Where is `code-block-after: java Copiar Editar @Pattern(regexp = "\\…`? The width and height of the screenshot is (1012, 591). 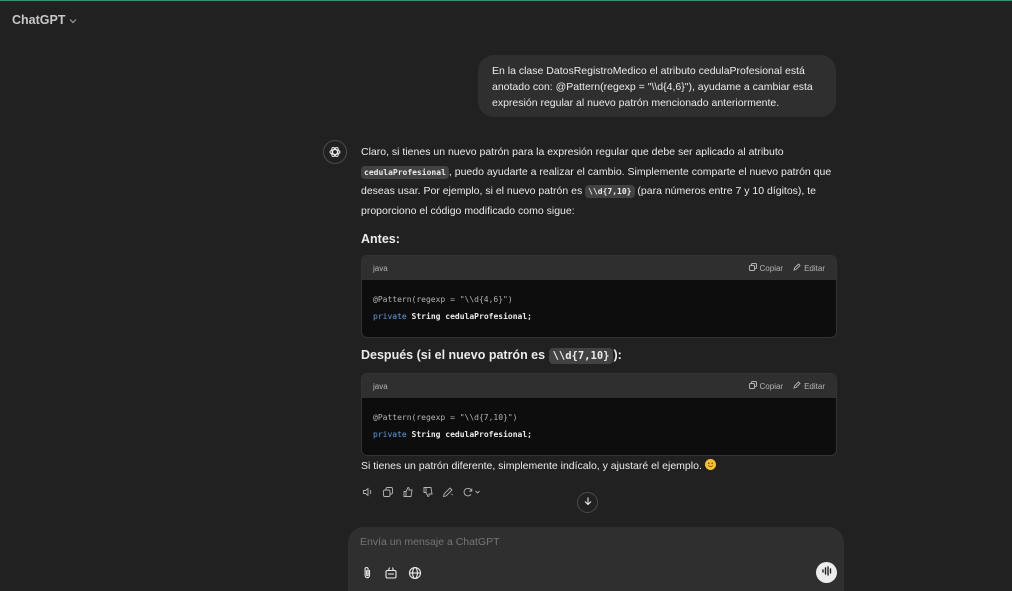 code-block-after: java Copiar Editar @Pattern(regexp = "\\… is located at coordinates (599, 414).